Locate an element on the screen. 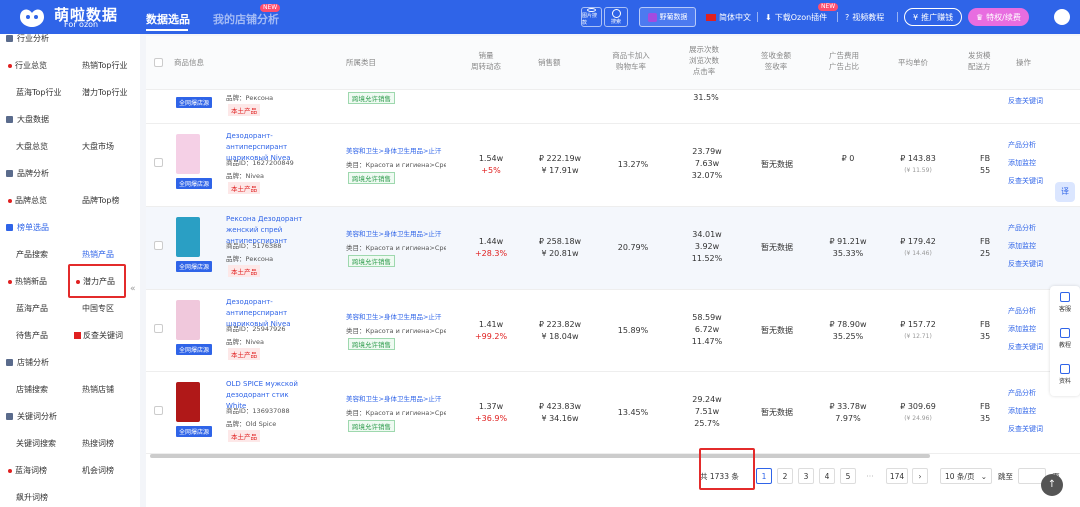  sidebar-item-blue-industry: 蓝海Top行业 is located at coordinates (39, 92).